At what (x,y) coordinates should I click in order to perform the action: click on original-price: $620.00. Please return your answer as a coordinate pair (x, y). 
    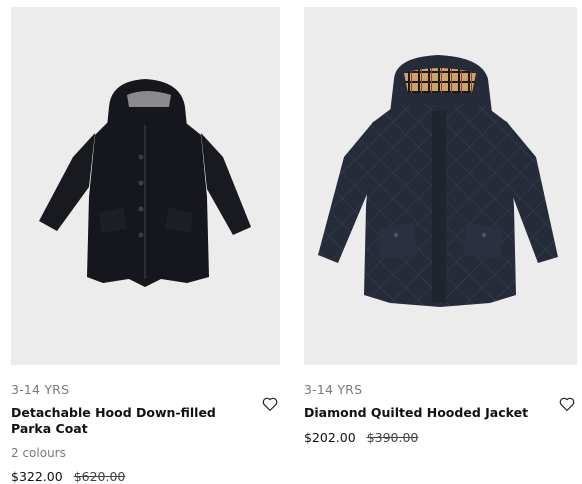
    Looking at the image, I should click on (99, 476).